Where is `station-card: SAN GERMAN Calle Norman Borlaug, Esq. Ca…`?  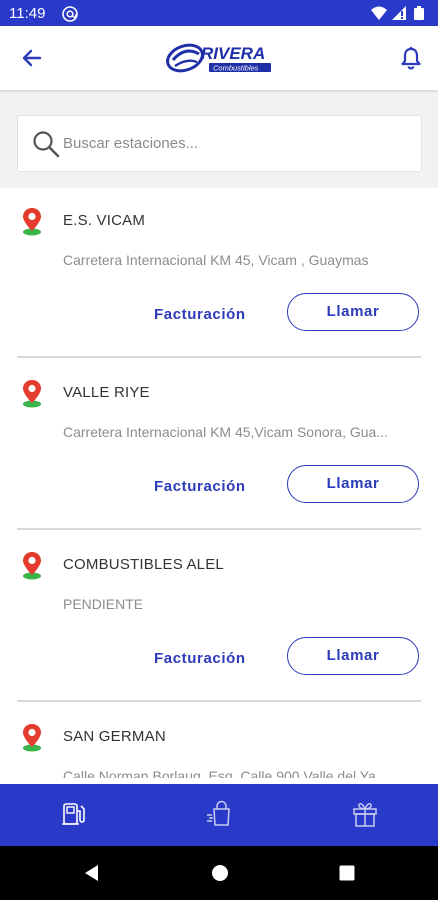
station-card: SAN GERMAN Calle Norman Borlaug, Esq. Ca… is located at coordinates (219, 741).